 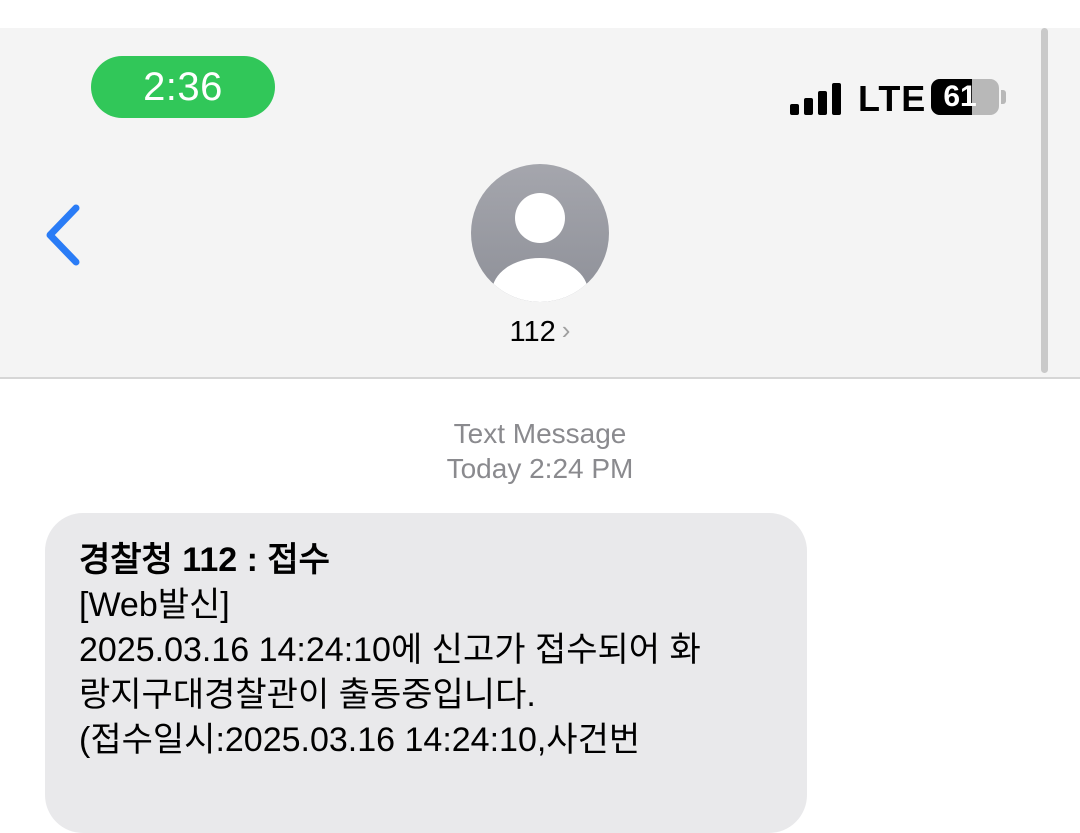 I want to click on message-line: 2025.03.16 14:24:10에 신고가 접수되어 화, so click(x=390, y=650).